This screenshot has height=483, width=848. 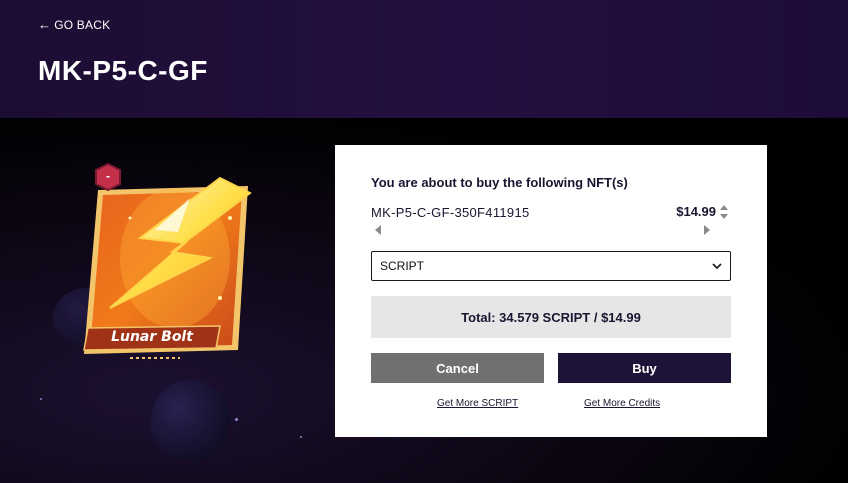 I want to click on go-back-label: GO BACK, so click(x=82, y=25).